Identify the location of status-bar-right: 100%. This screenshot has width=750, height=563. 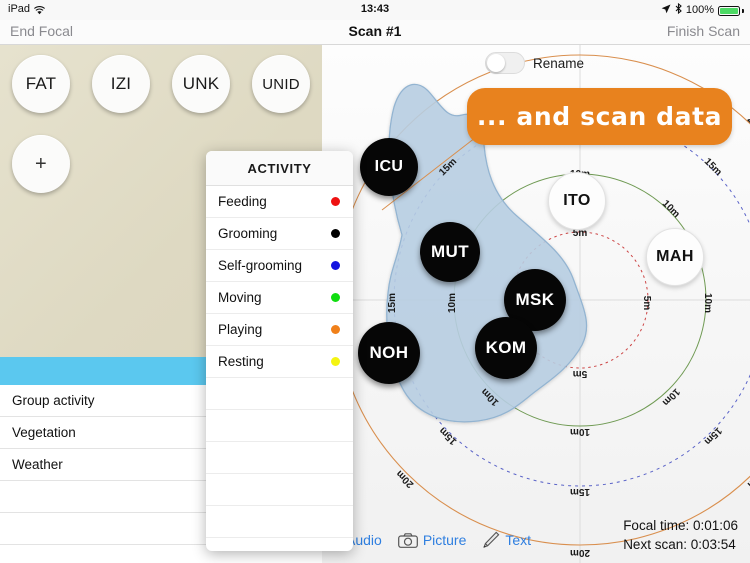
(702, 9).